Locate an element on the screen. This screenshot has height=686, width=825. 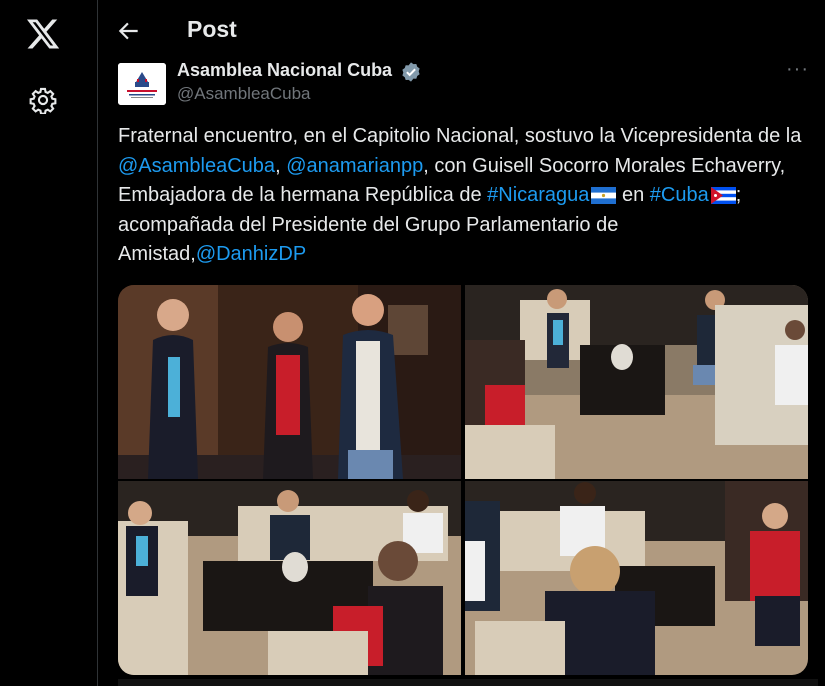
divider is located at coordinates (468, 682).